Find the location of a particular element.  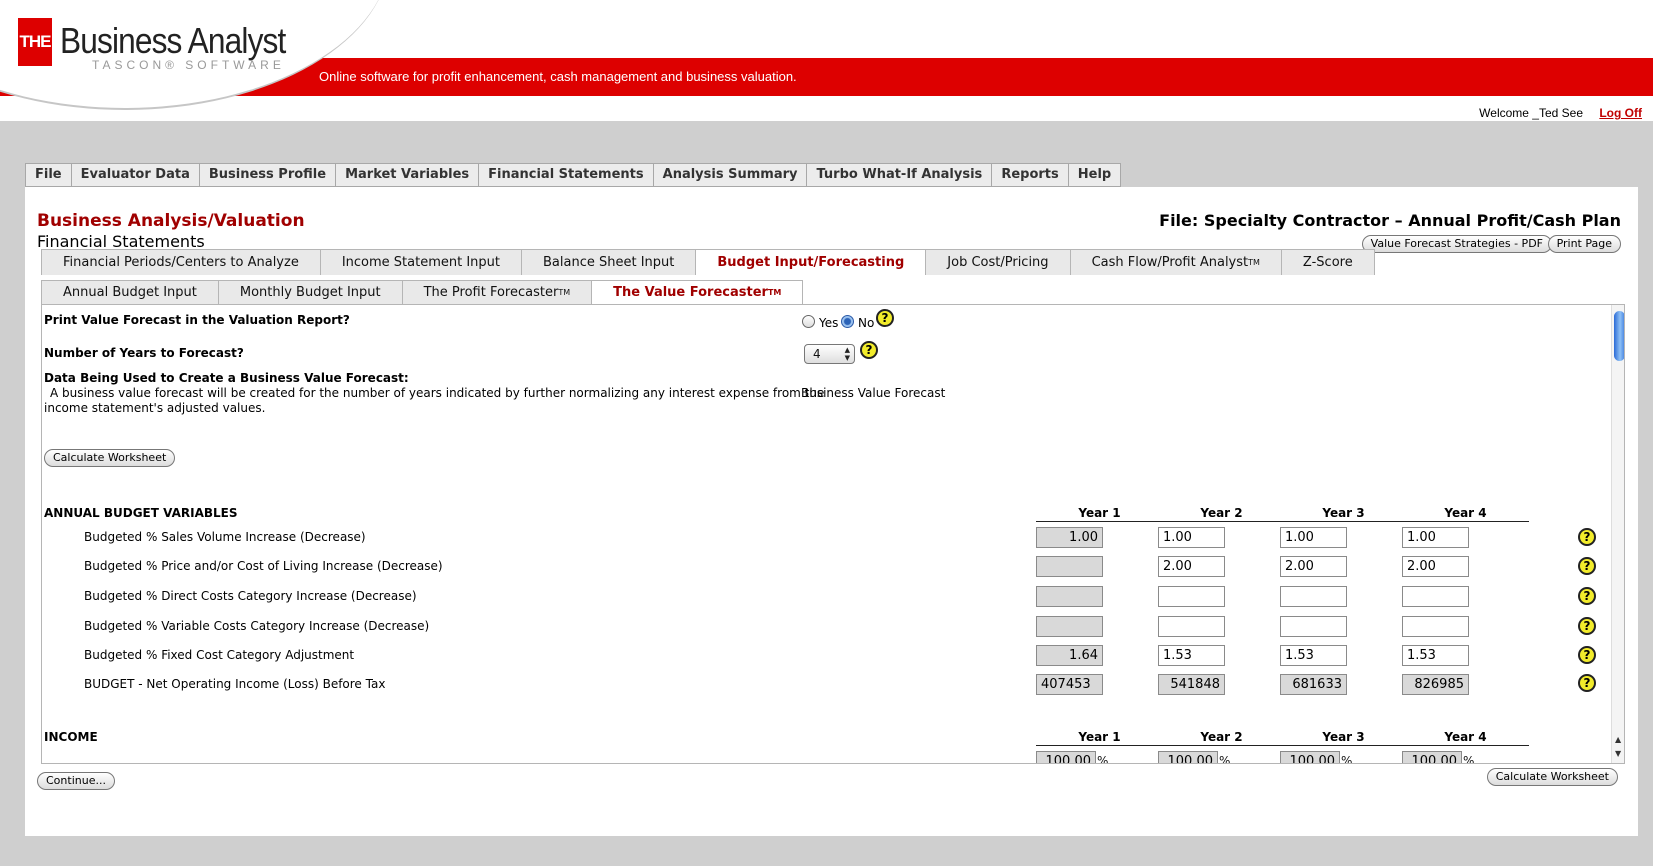

column-year-2: Year 2 is located at coordinates (1221, 513).